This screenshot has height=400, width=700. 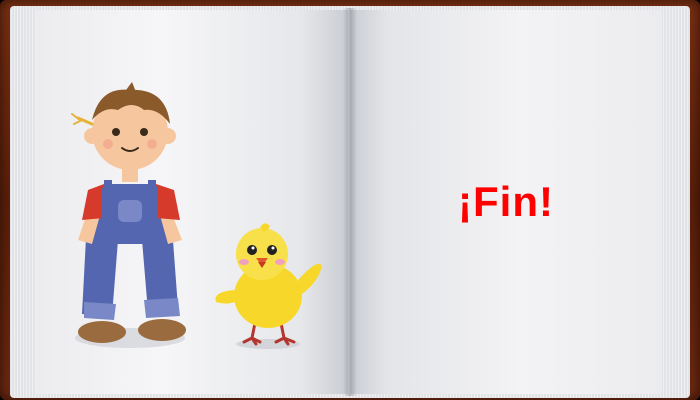 What do you see at coordinates (128, 215) in the screenshot?
I see `boy-illustration` at bounding box center [128, 215].